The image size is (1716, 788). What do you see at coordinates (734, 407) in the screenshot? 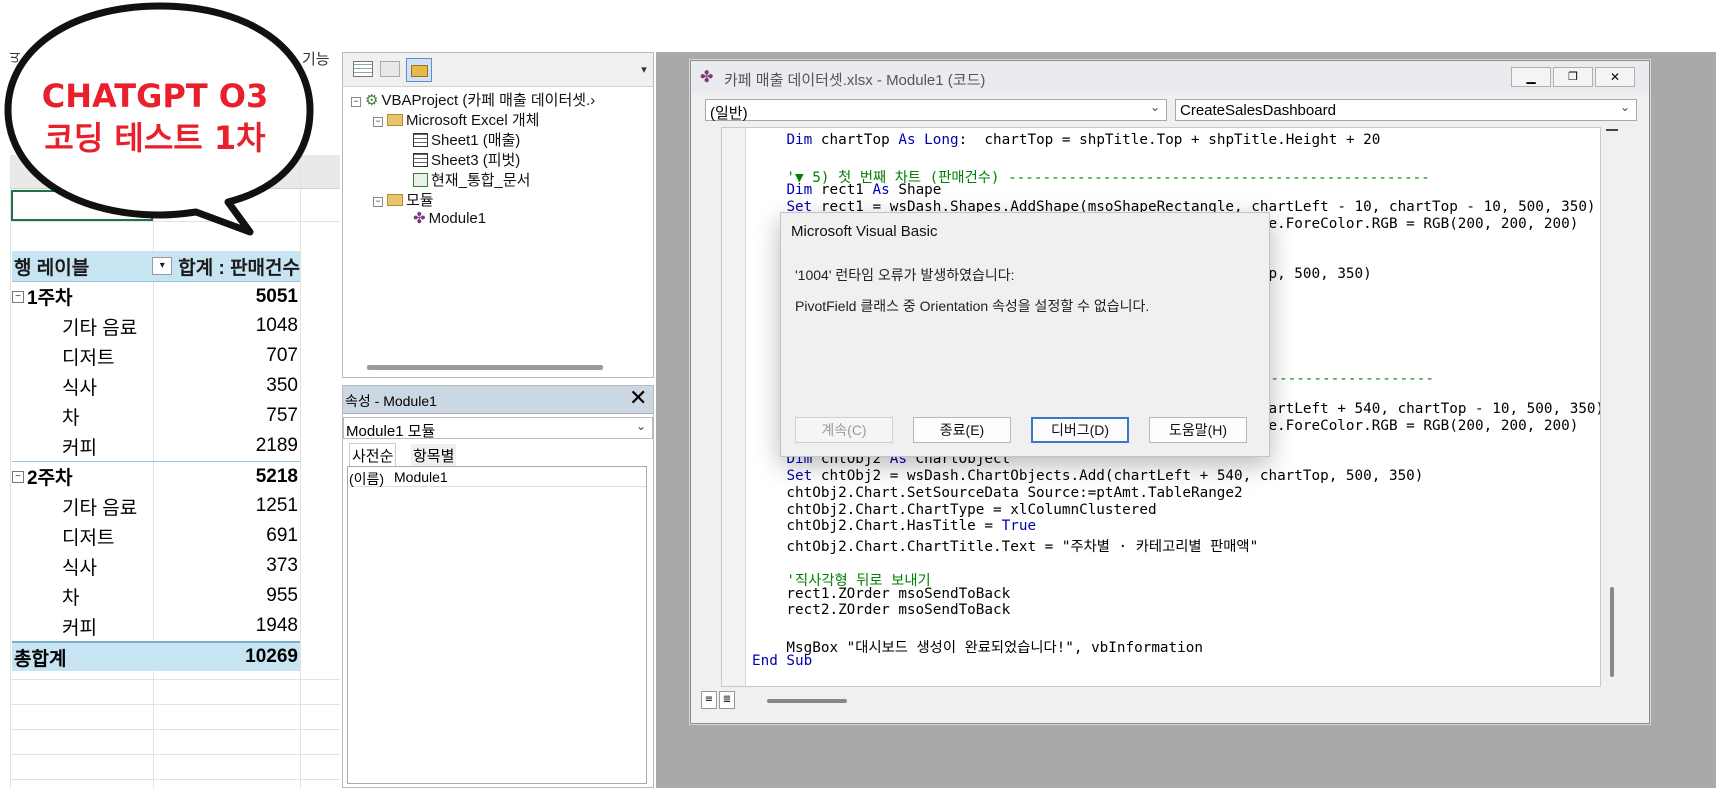
I see `margin-indicator-bar` at bounding box center [734, 407].